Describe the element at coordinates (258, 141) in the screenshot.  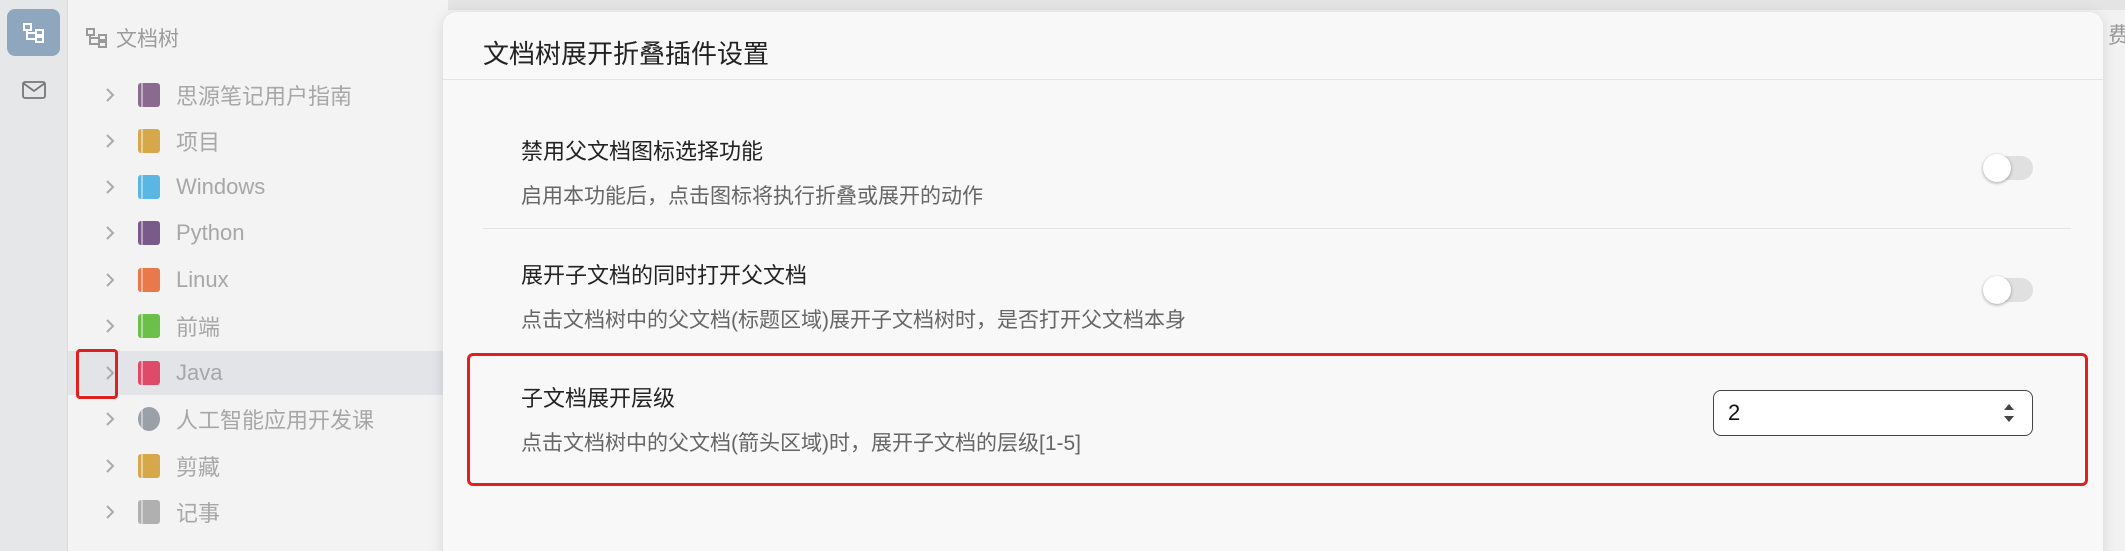
I see `tree-item: 项目` at that location.